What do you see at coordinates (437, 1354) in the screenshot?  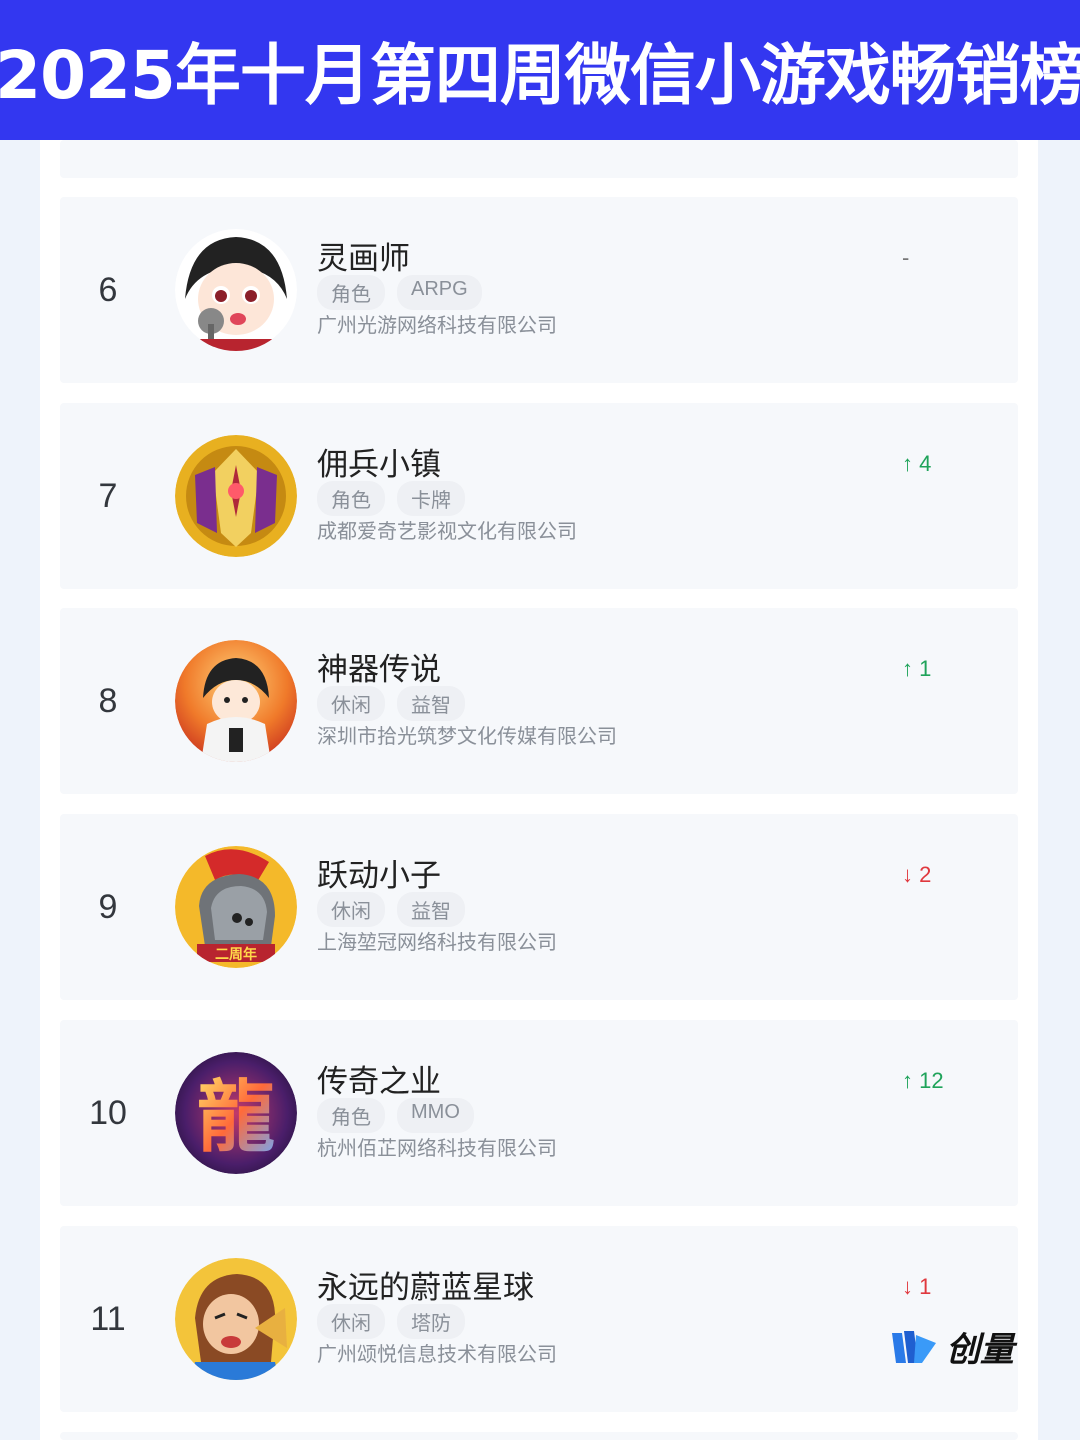 I see `company-name: 广州颂悦信息技术有限公司` at bounding box center [437, 1354].